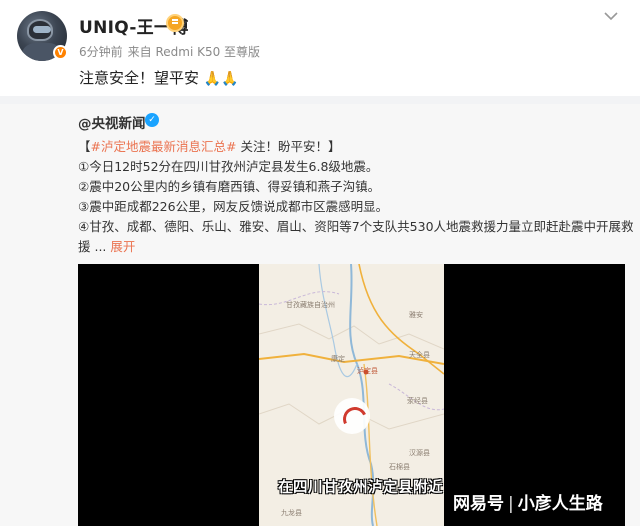 The height and width of the screenshot is (526, 640). Describe the element at coordinates (60, 52) in the screenshot. I see `verified-badge-icon: V` at that location.